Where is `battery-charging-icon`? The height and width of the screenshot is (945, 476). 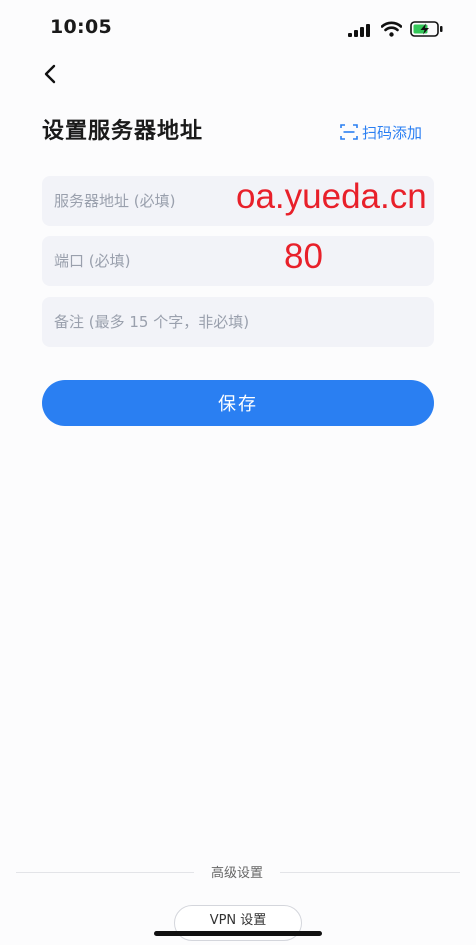
battery-charging-icon is located at coordinates (426, 29).